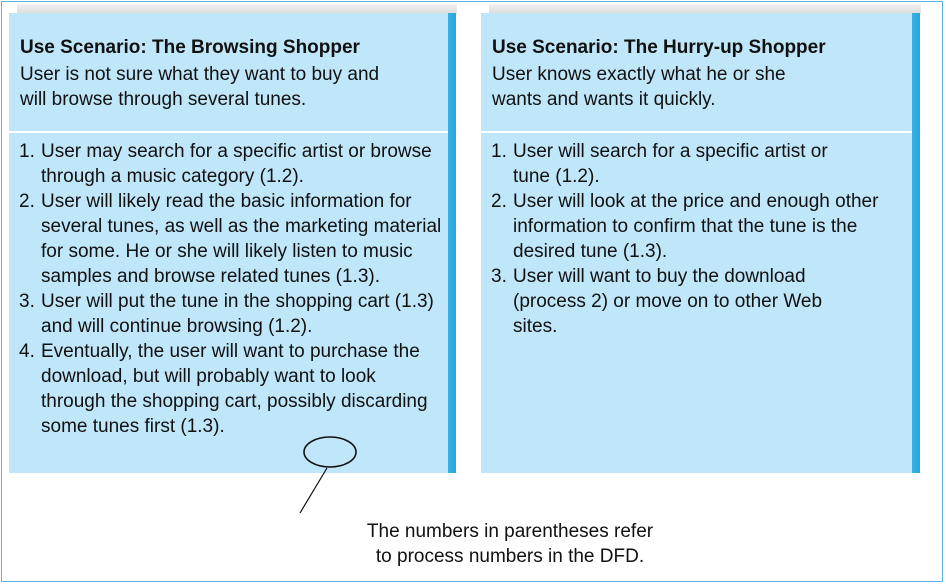 The width and height of the screenshot is (946, 585). I want to click on annotation-overlay, so click(328, 475).